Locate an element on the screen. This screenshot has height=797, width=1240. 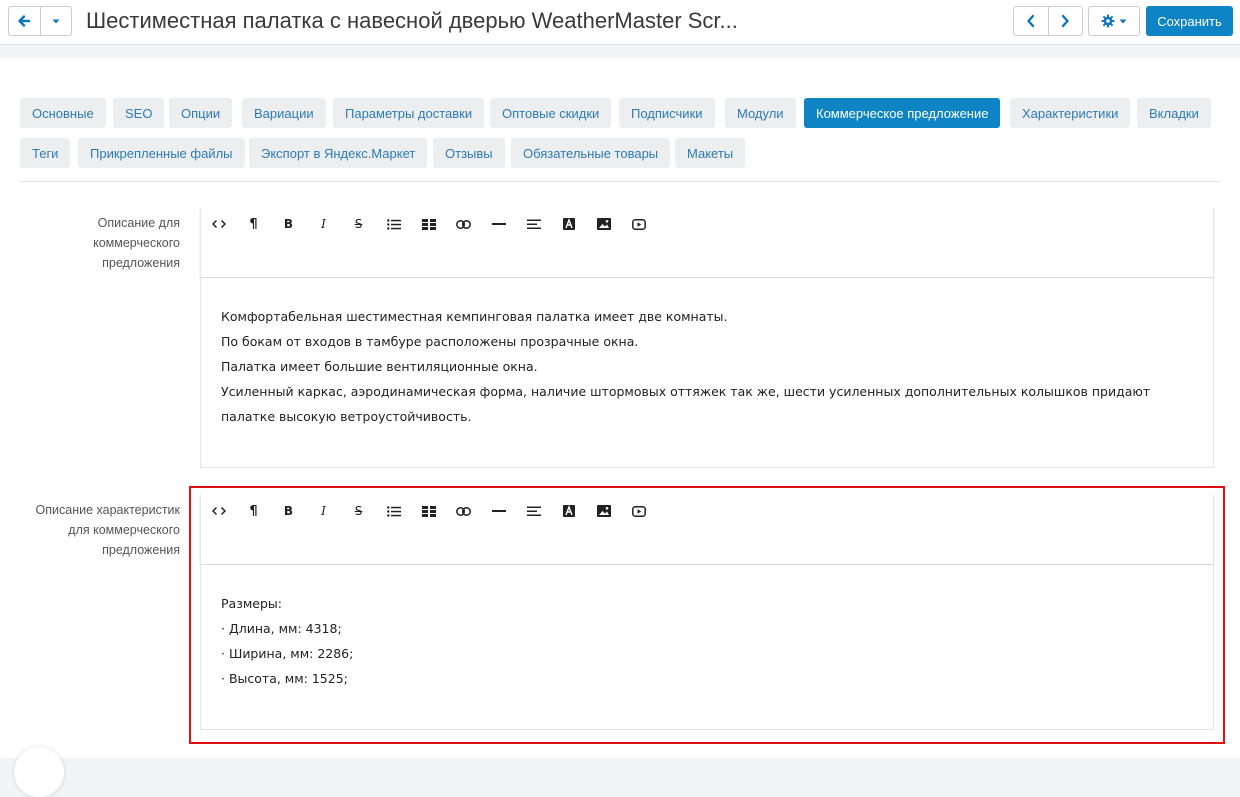
tab-delivery: Параметры доставки is located at coordinates (409, 113).